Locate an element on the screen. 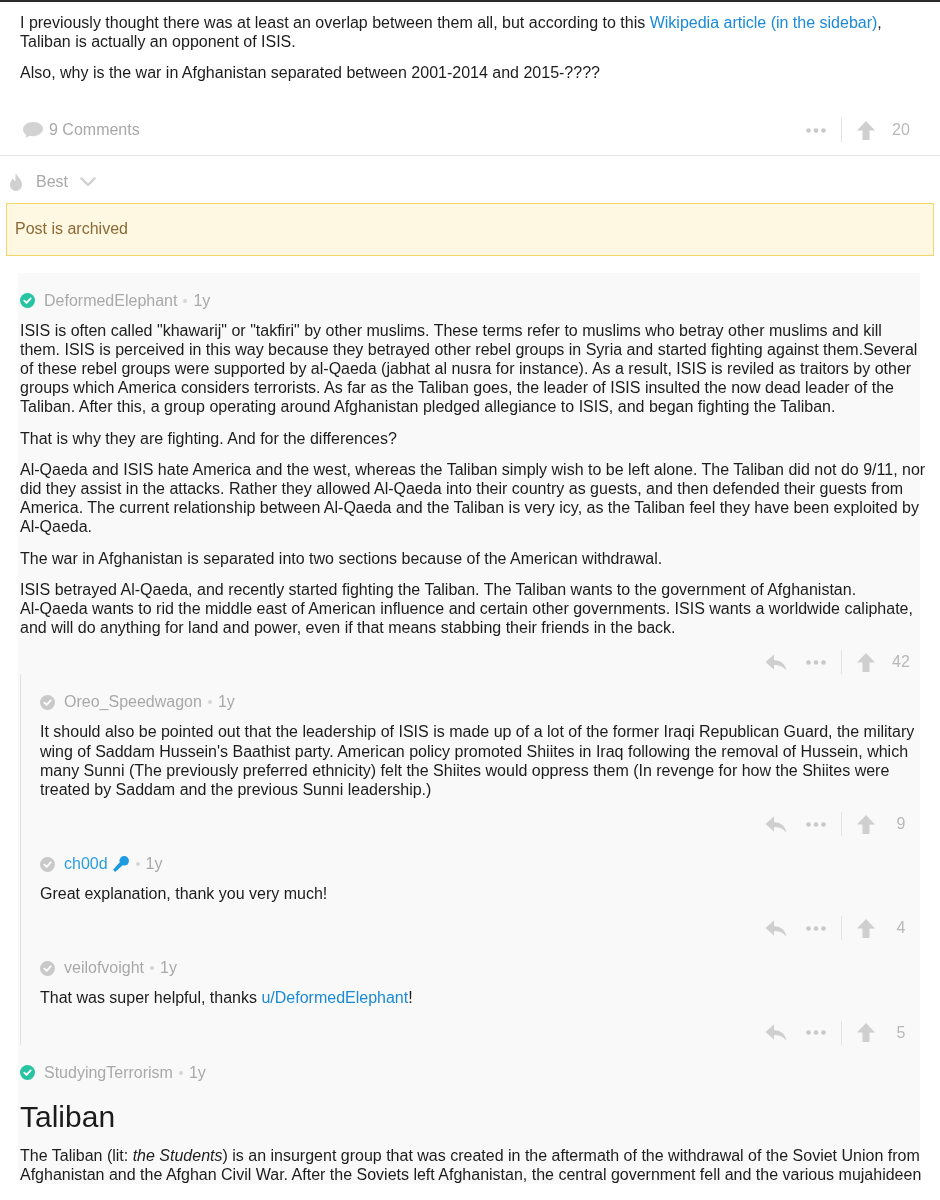 This screenshot has width=940, height=1200. comments-button: 9 Comments is located at coordinates (81, 130).